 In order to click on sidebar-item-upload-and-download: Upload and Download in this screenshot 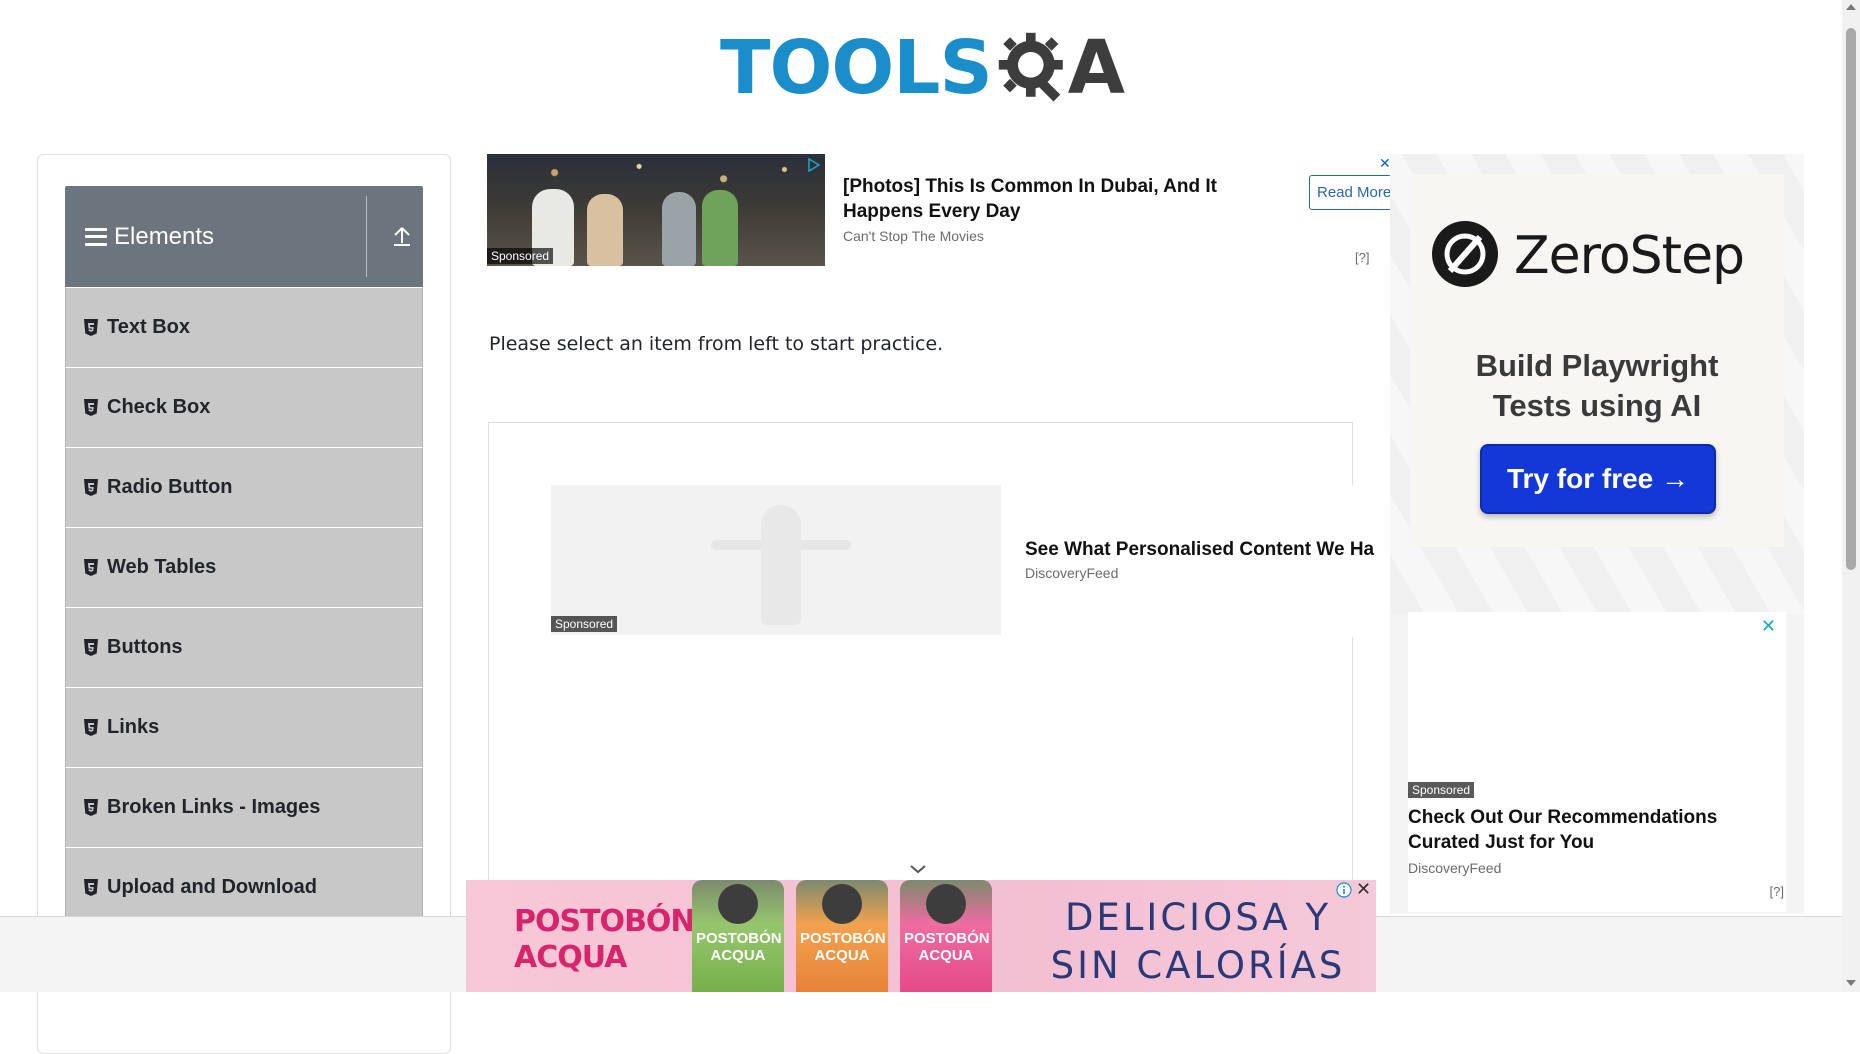, I will do `click(244, 887)`.